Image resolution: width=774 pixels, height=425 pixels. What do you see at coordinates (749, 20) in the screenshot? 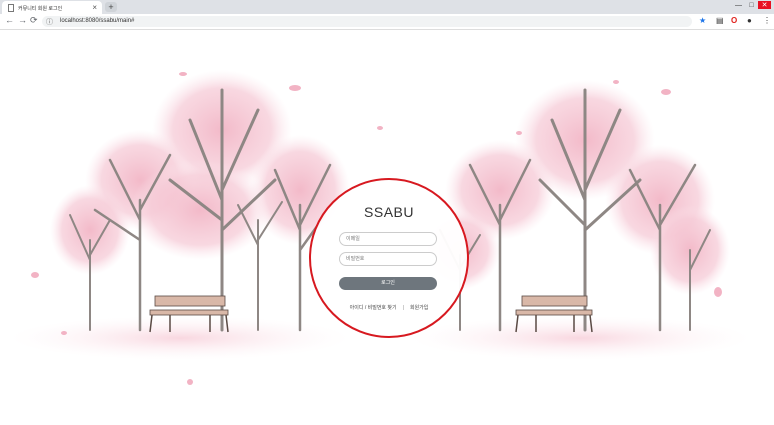
I see `profile-avatar-icon: ●` at bounding box center [749, 20].